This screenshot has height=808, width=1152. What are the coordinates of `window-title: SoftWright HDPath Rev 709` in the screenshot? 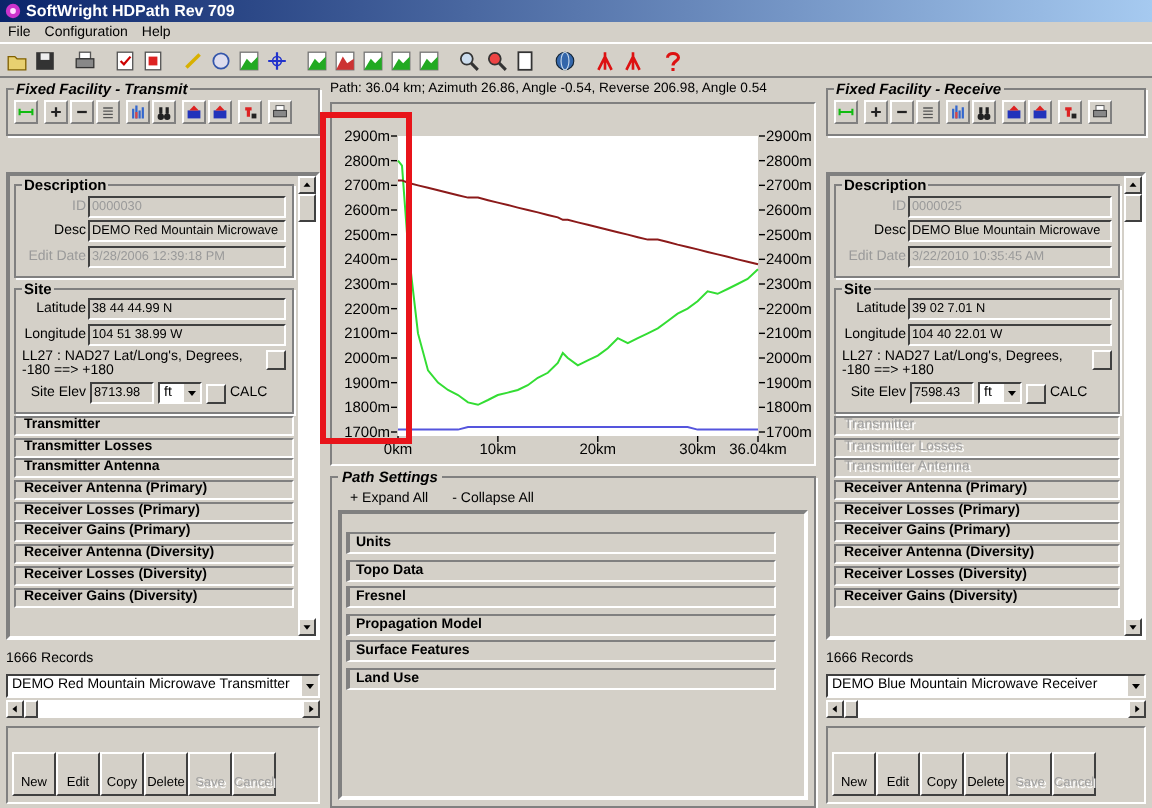 It's located at (130, 11).